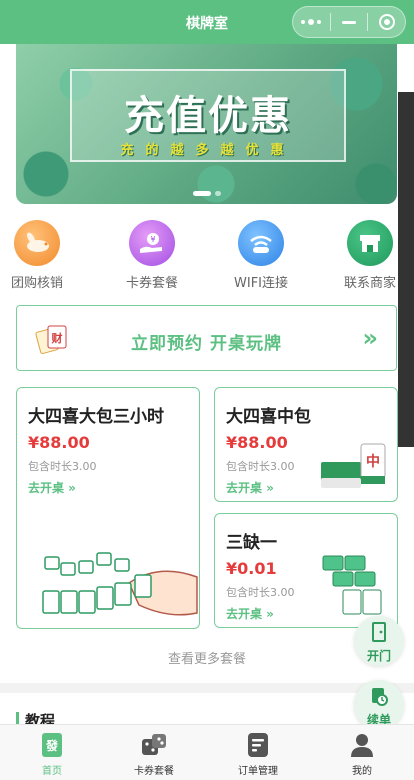 Image resolution: width=414 pixels, height=780 pixels. What do you see at coordinates (201, 193) in the screenshot?
I see `indicator-dot-active` at bounding box center [201, 193].